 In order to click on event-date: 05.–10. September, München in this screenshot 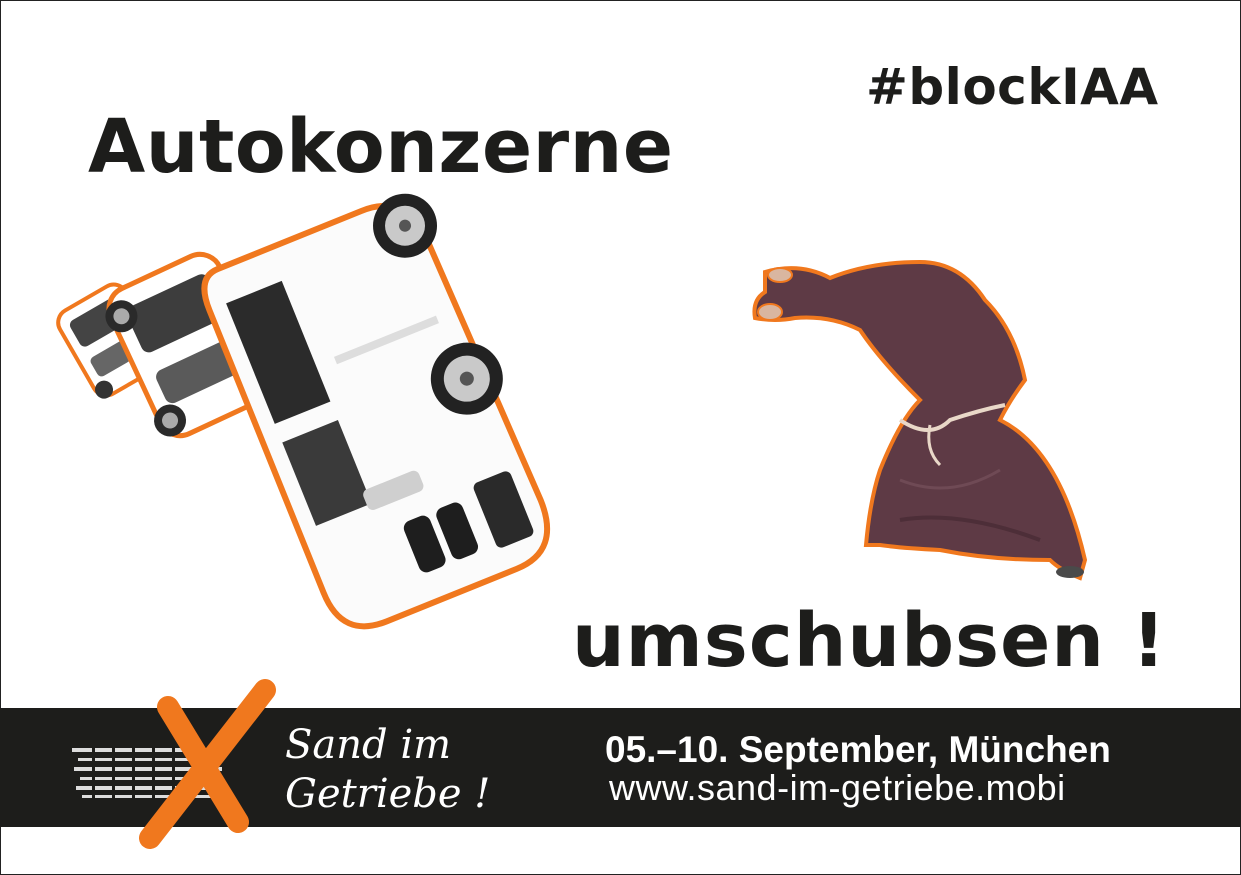, I will do `click(858, 749)`.